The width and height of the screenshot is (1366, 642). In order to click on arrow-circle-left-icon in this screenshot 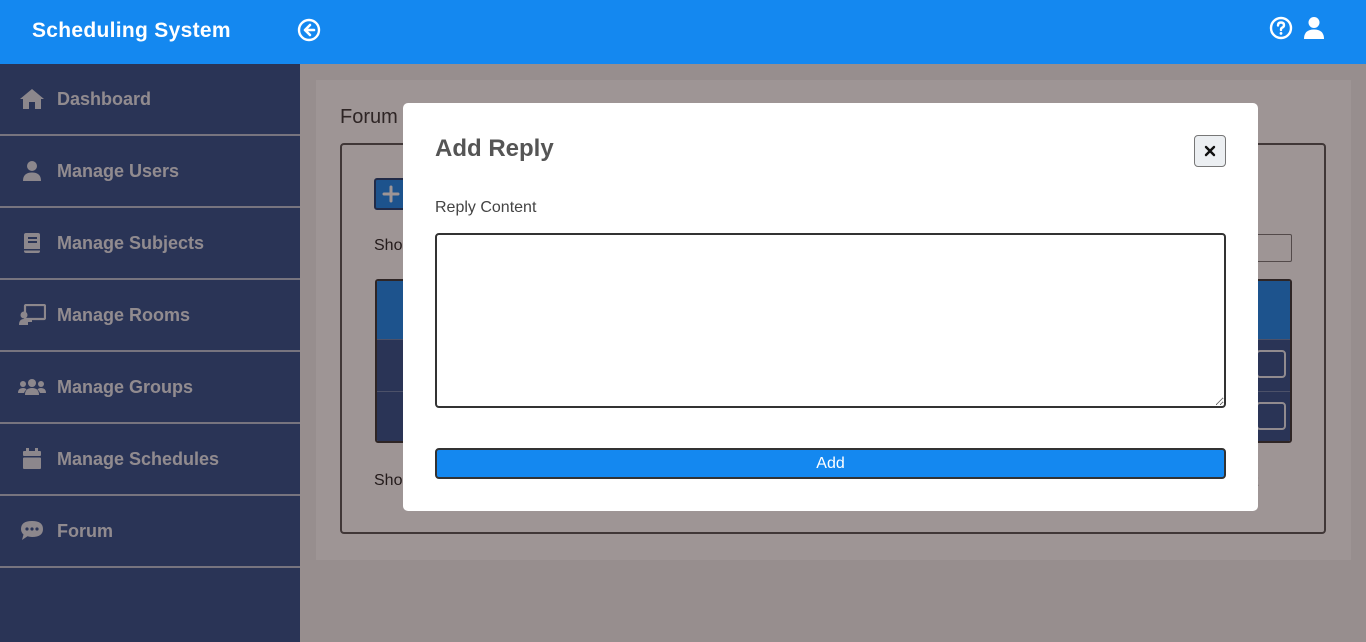, I will do `click(309, 30)`.